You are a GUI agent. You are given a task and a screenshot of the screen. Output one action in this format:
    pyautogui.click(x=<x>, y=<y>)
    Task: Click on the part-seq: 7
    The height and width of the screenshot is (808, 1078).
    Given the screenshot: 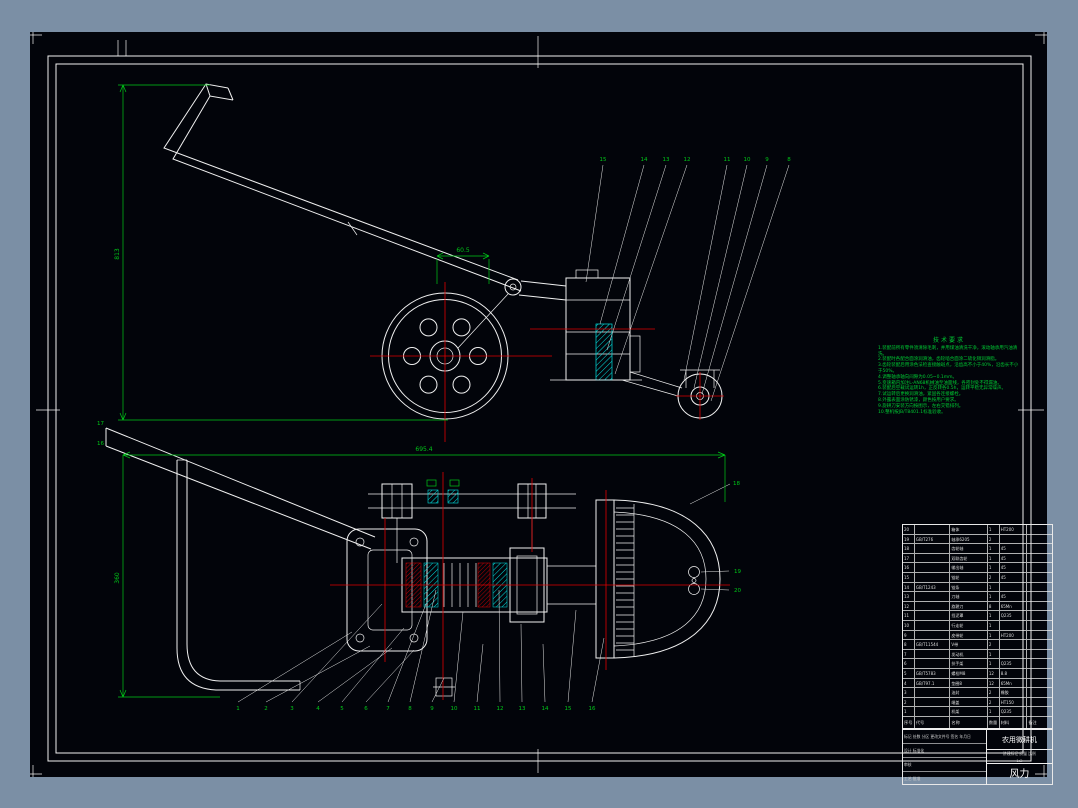 What is the action you would take?
    pyautogui.click(x=909, y=654)
    